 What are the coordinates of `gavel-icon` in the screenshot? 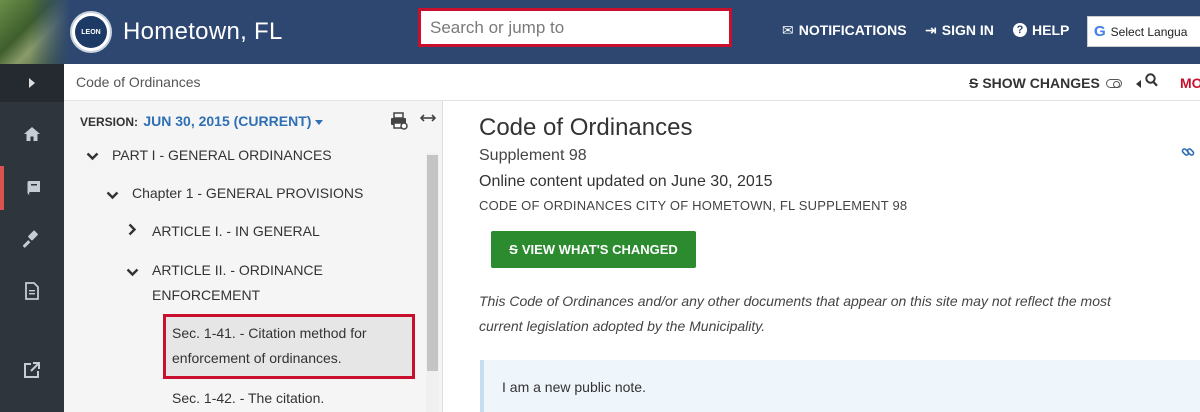 It's located at (30, 239).